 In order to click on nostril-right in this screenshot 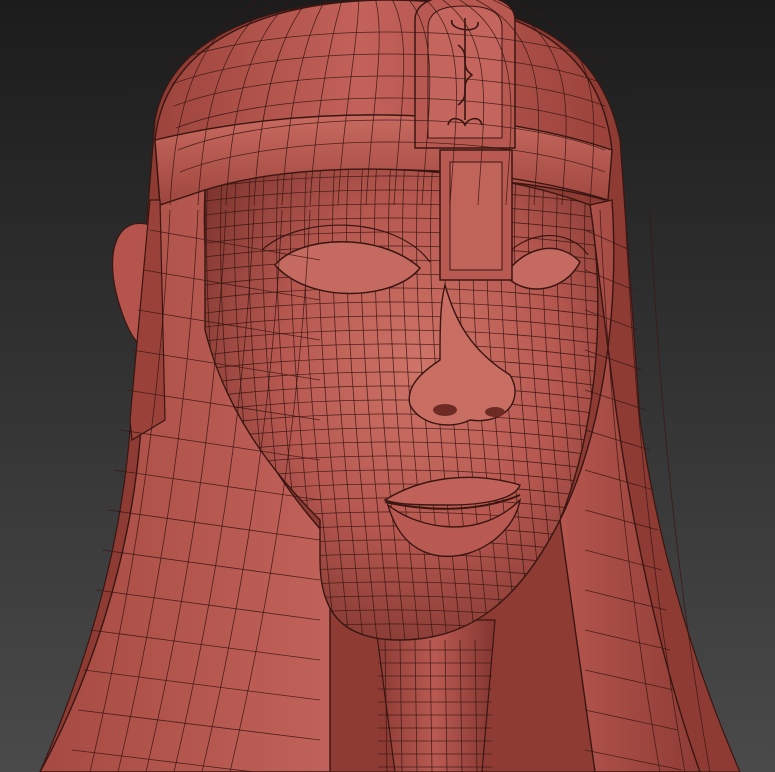, I will do `click(495, 412)`.